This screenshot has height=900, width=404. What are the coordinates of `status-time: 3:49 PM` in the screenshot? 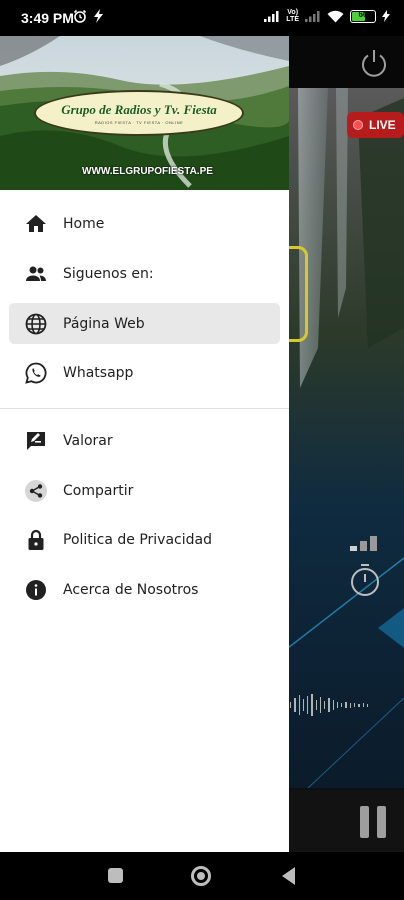 It's located at (47, 18).